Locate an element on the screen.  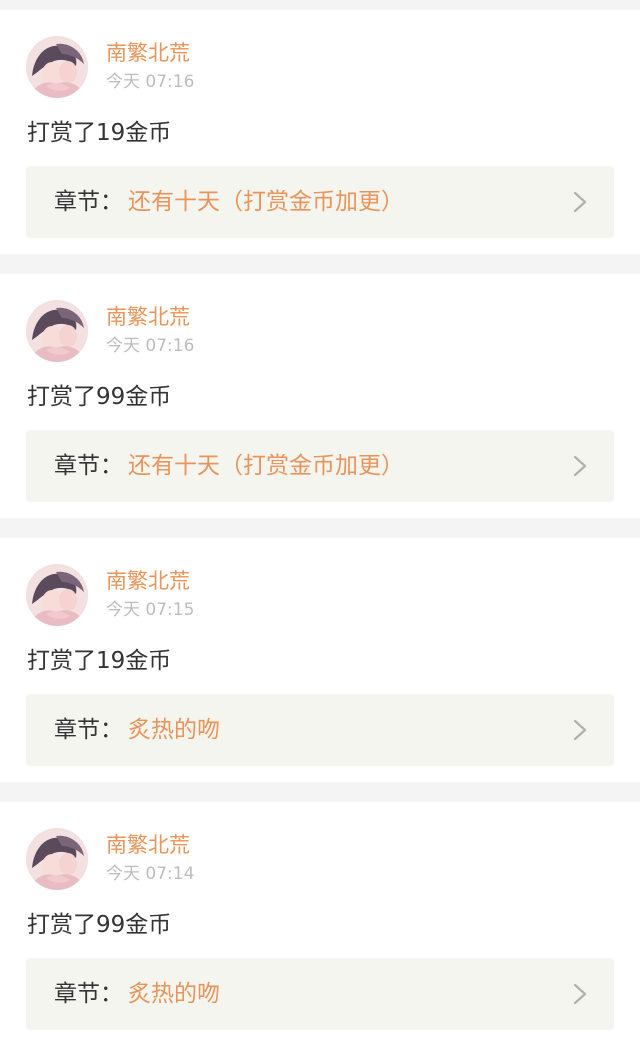
timestamp: 今天 07:15 is located at coordinates (150, 610).